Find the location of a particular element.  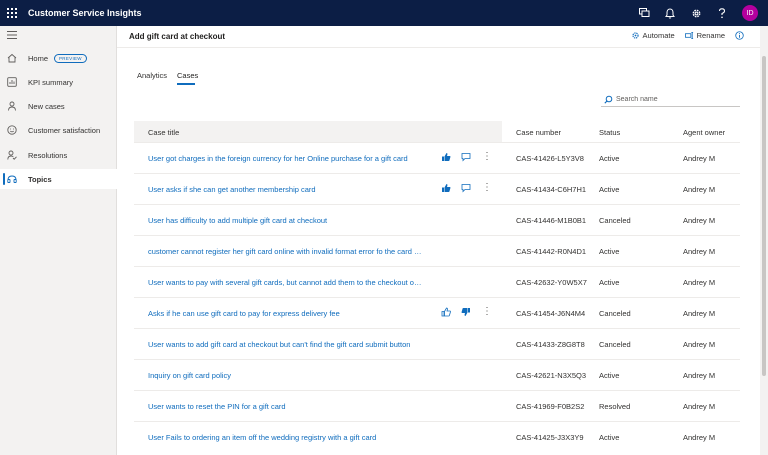

case-number: CAS-41426-L5Y3V8 is located at coordinates (550, 158).